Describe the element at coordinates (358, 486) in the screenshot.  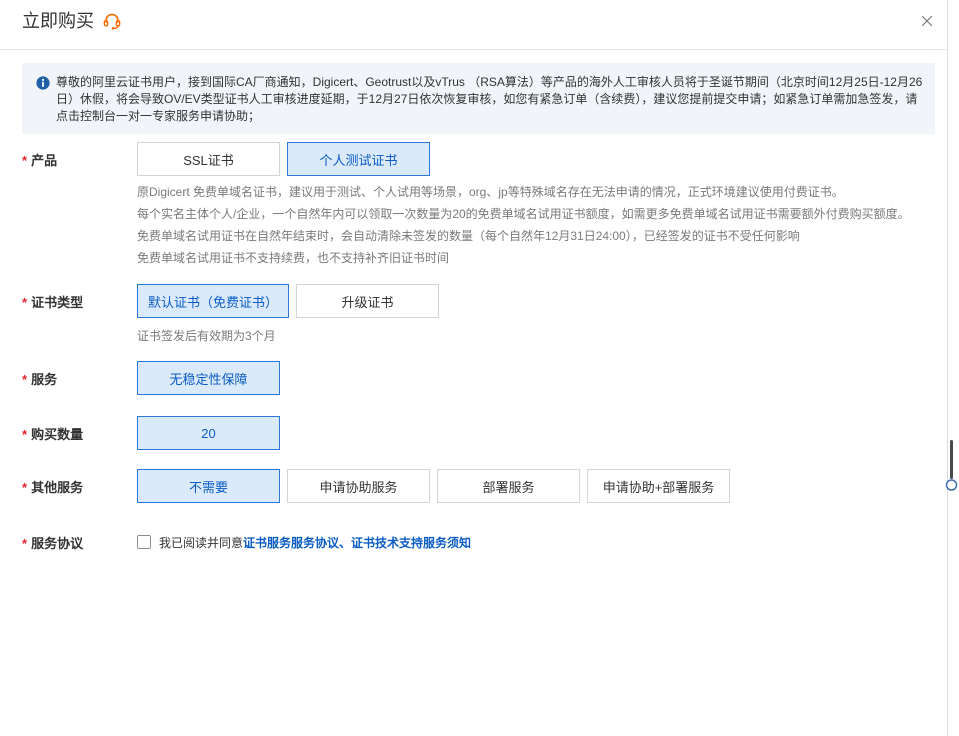
I see `other-service-option-assistance: 申请协助服务` at that location.